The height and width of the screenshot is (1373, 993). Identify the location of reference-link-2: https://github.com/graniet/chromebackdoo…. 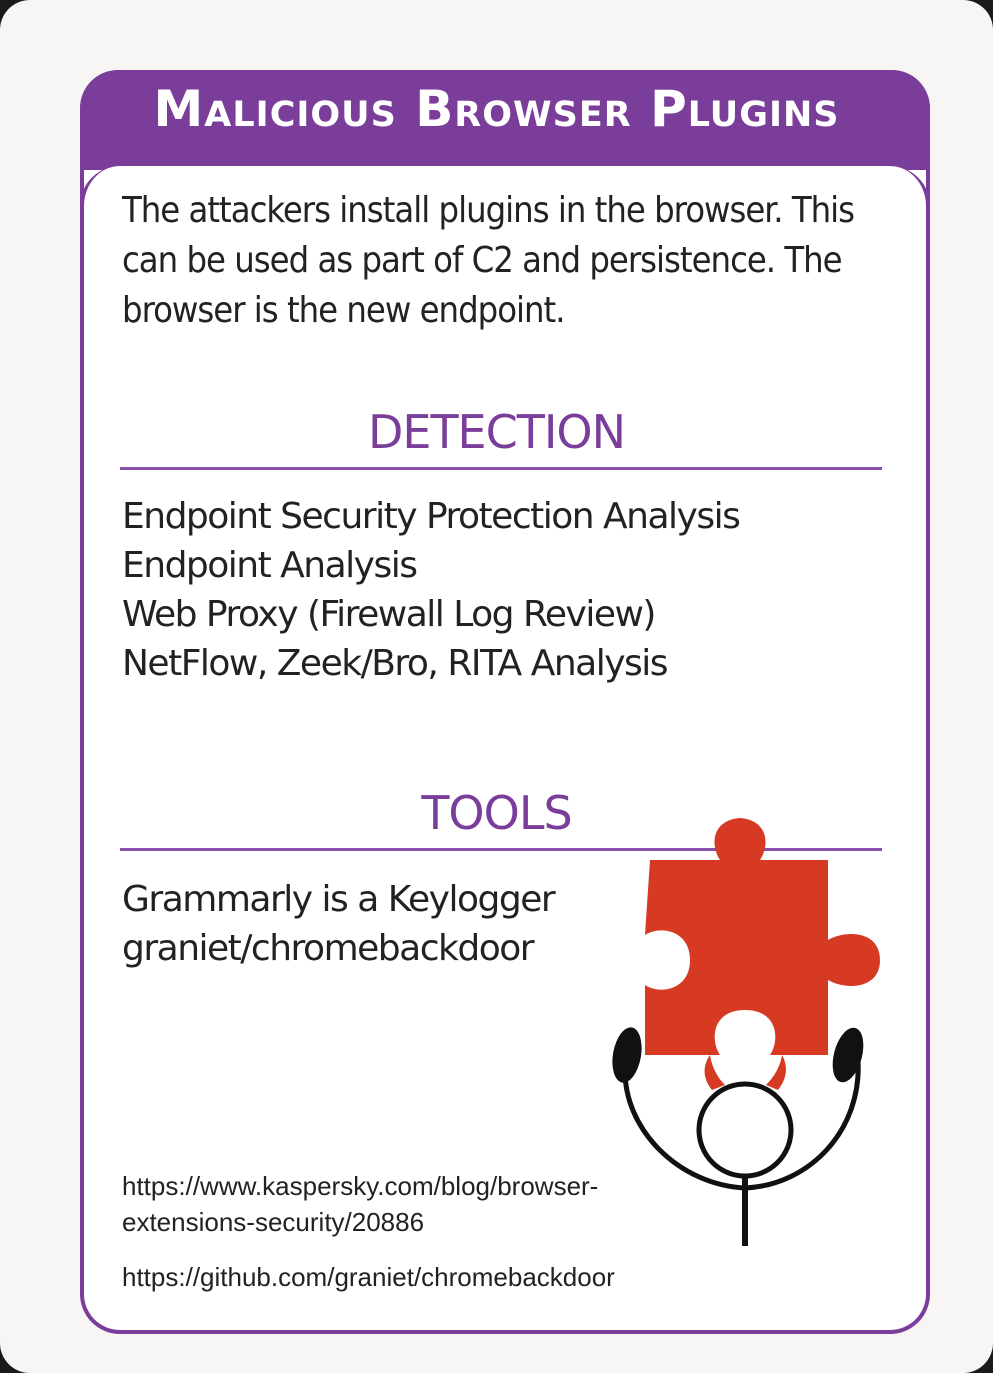
(402, 1277).